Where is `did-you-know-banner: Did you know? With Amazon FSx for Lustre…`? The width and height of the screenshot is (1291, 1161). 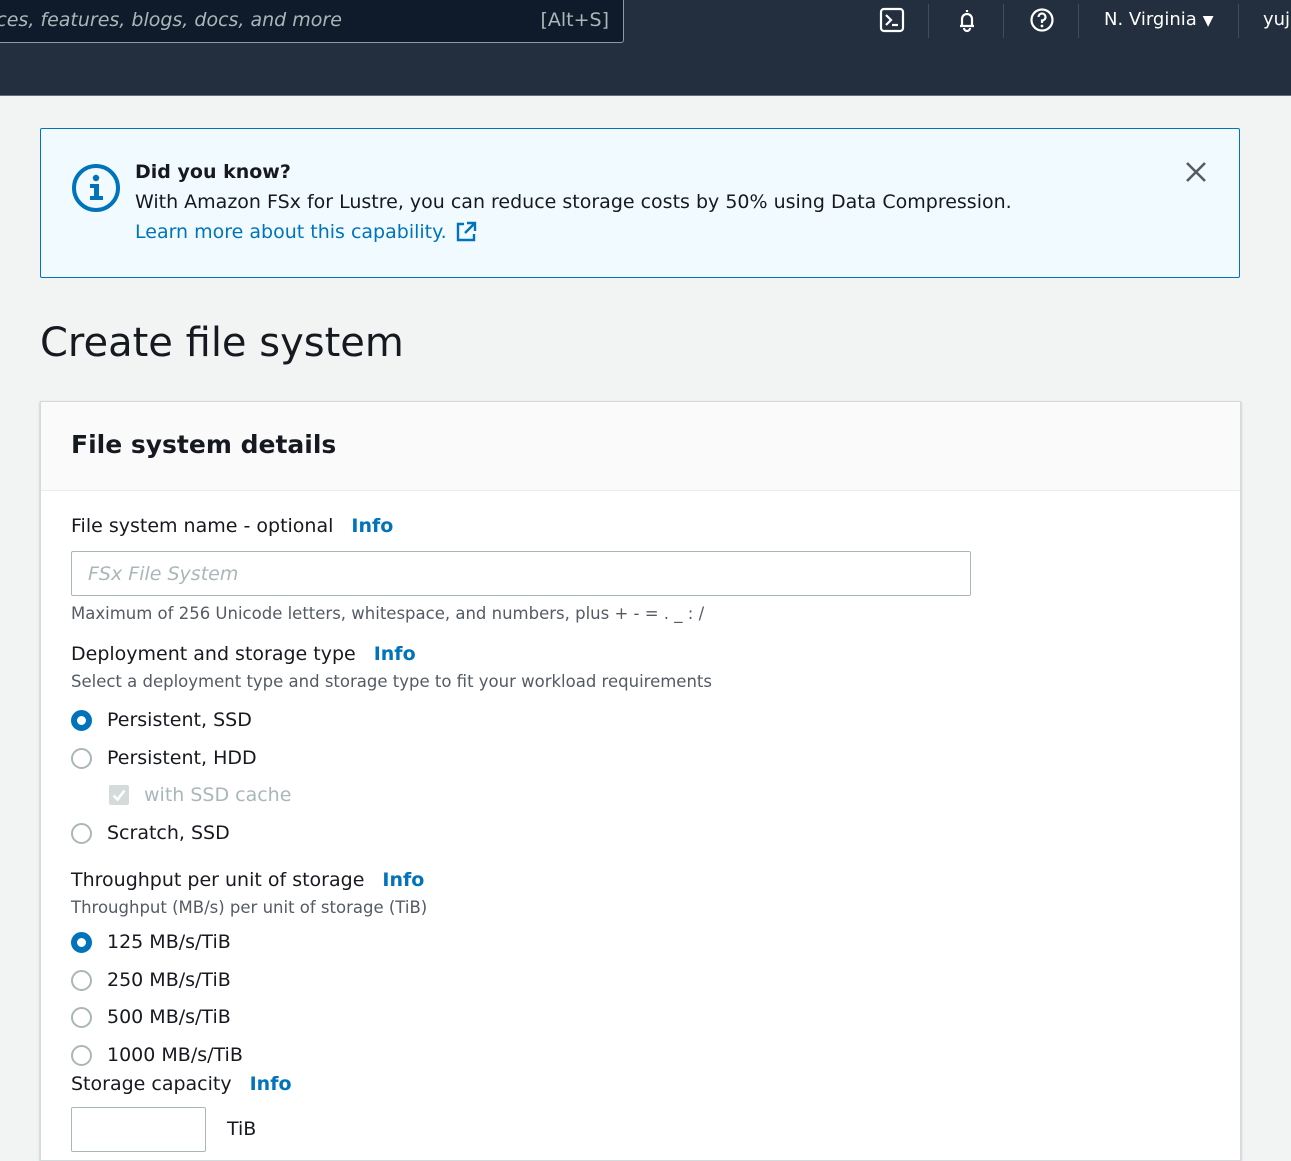 did-you-know-banner: Did you know? With Amazon FSx for Lustre… is located at coordinates (640, 203).